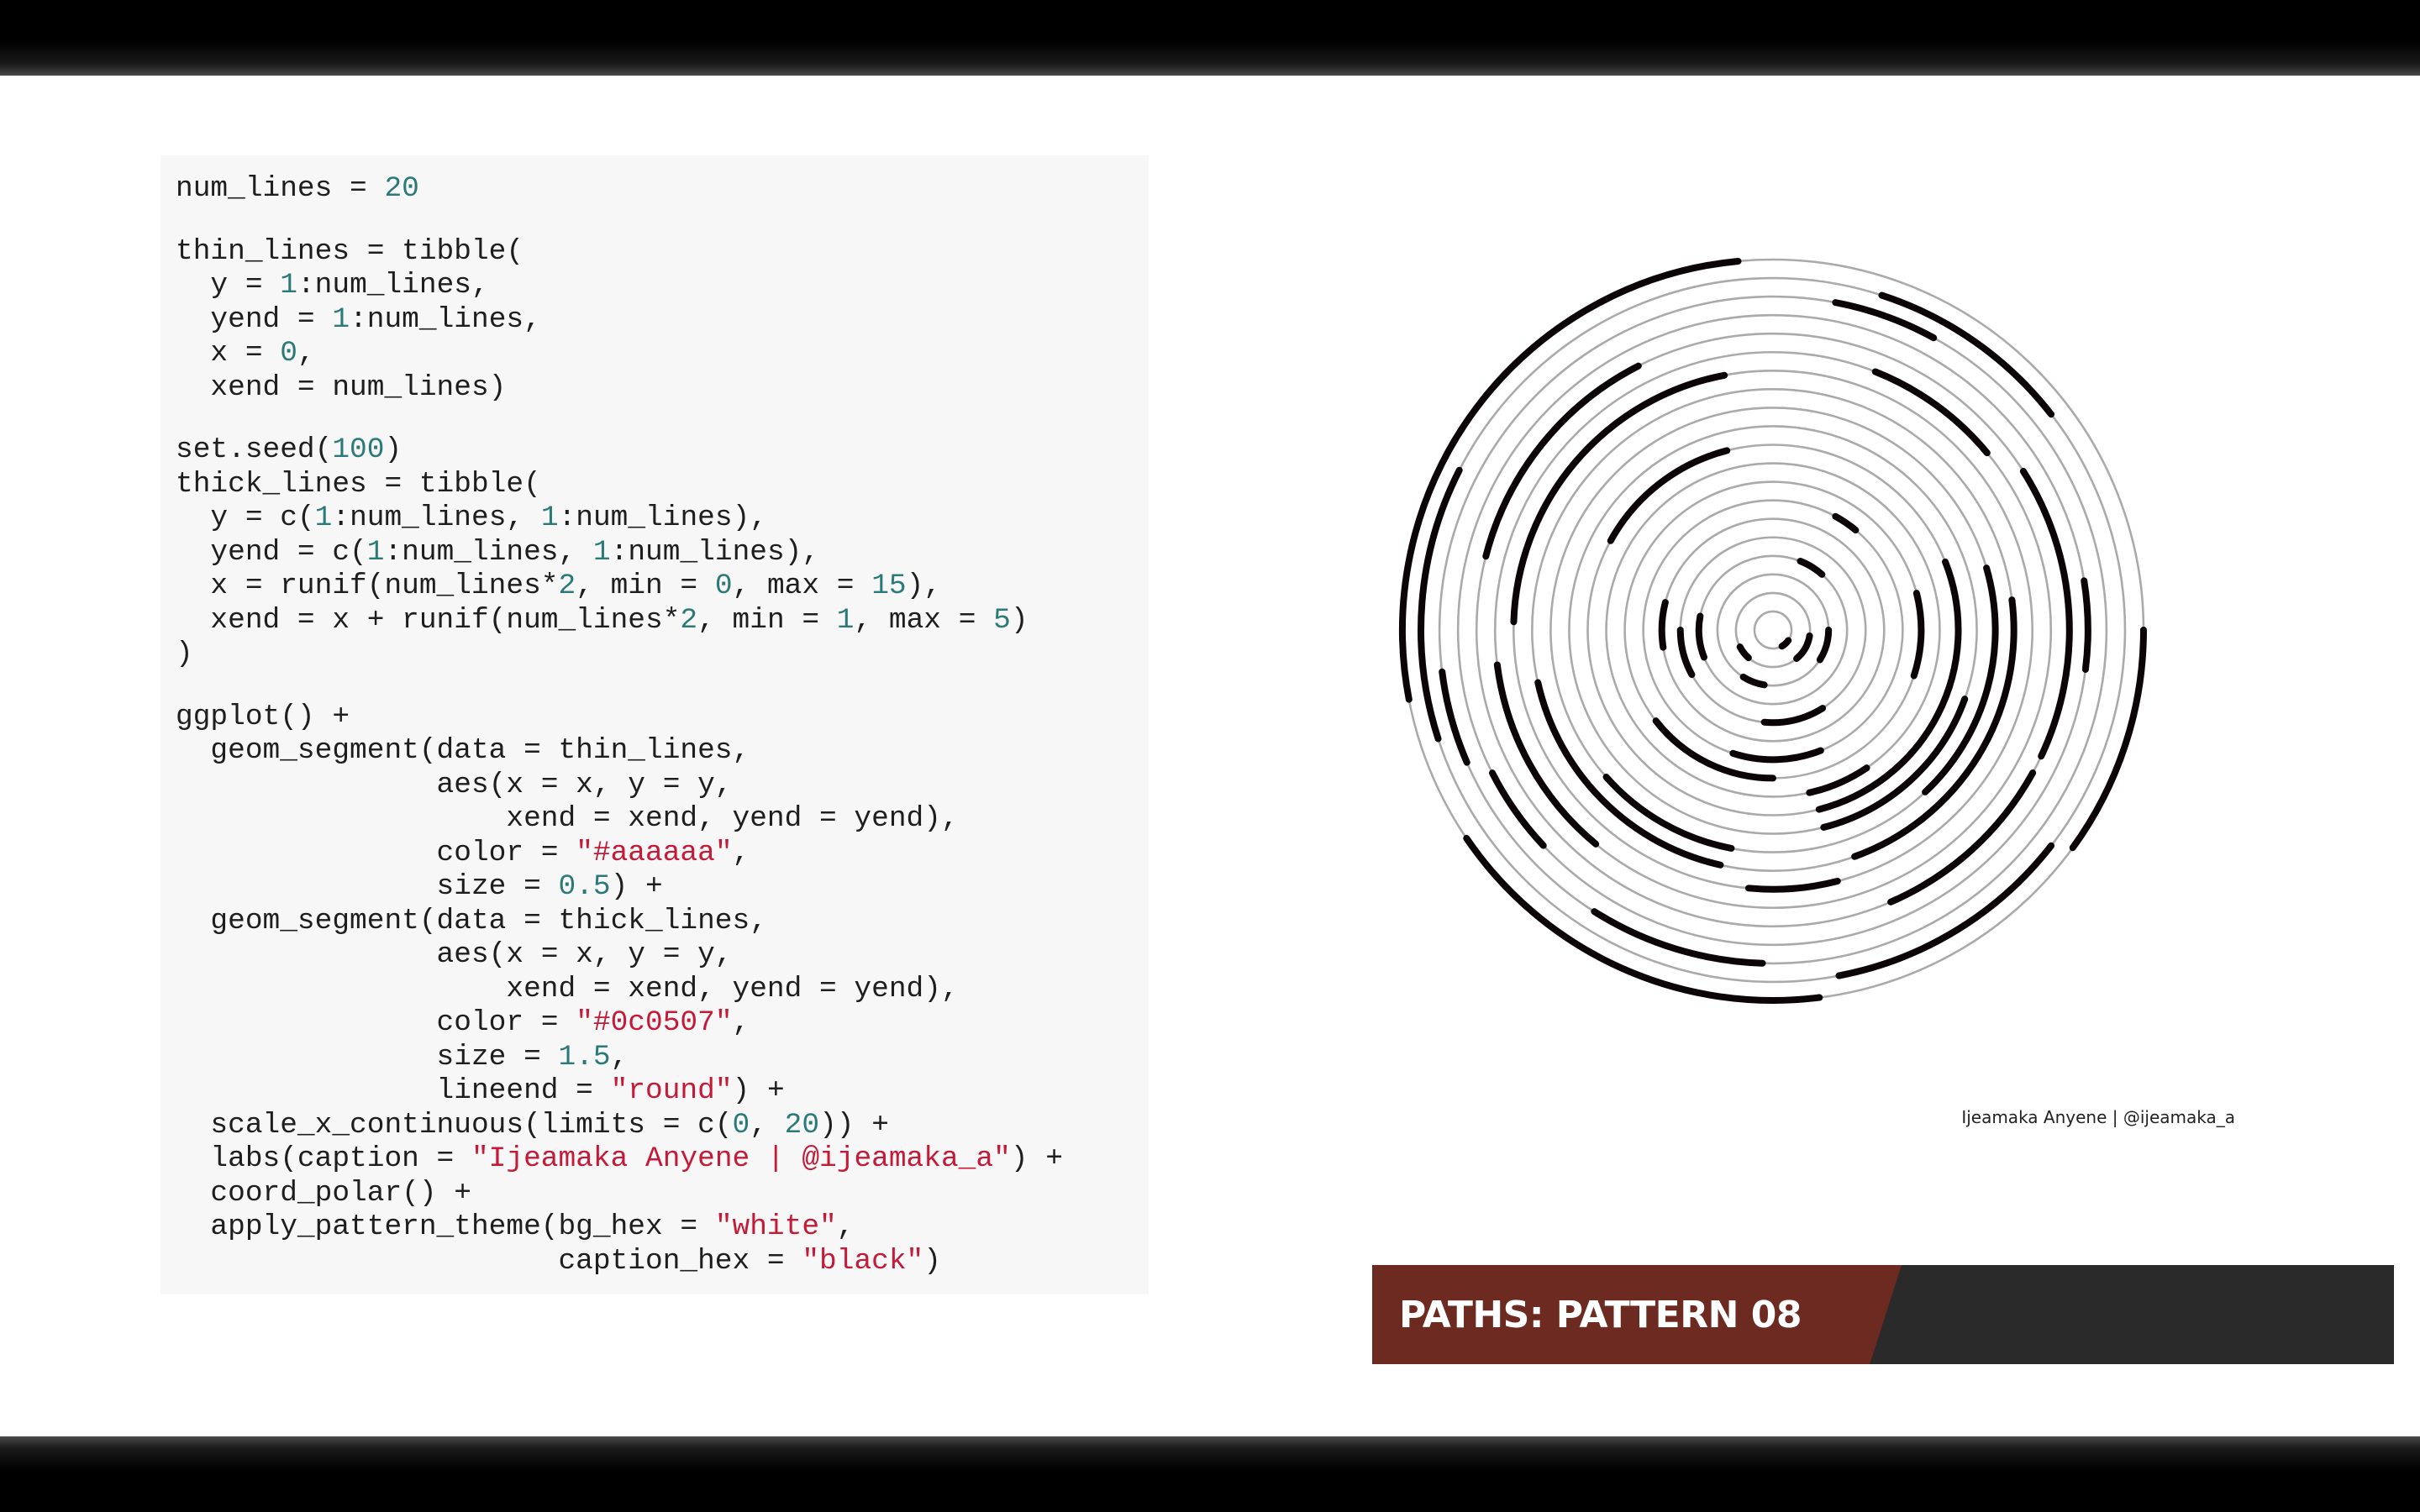  Describe the element at coordinates (263, 716) in the screenshot. I see `code-token: ggplot() +` at that location.